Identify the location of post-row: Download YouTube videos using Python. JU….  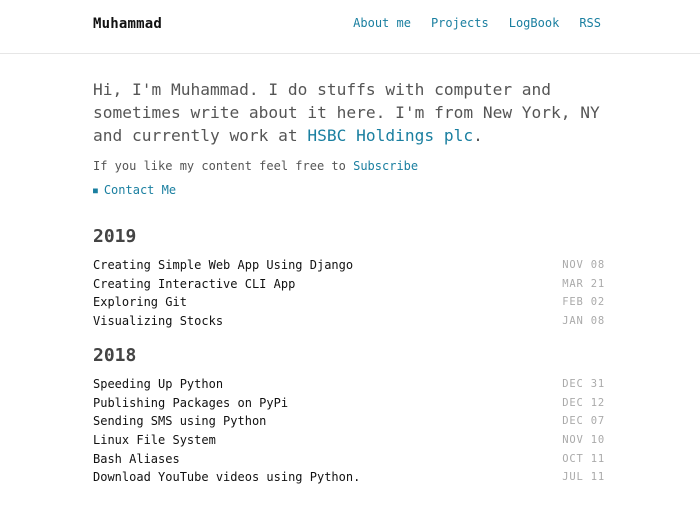
(349, 477).